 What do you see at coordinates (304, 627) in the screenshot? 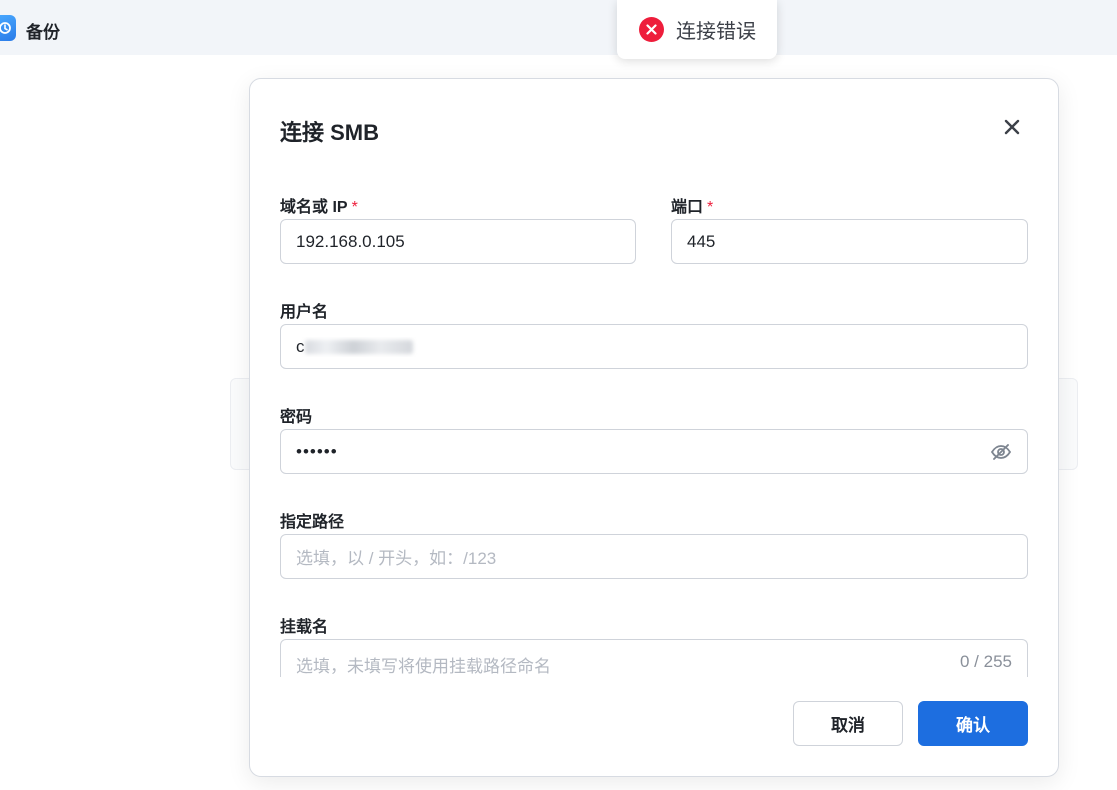
I see `mount-name-label: 挂载名` at bounding box center [304, 627].